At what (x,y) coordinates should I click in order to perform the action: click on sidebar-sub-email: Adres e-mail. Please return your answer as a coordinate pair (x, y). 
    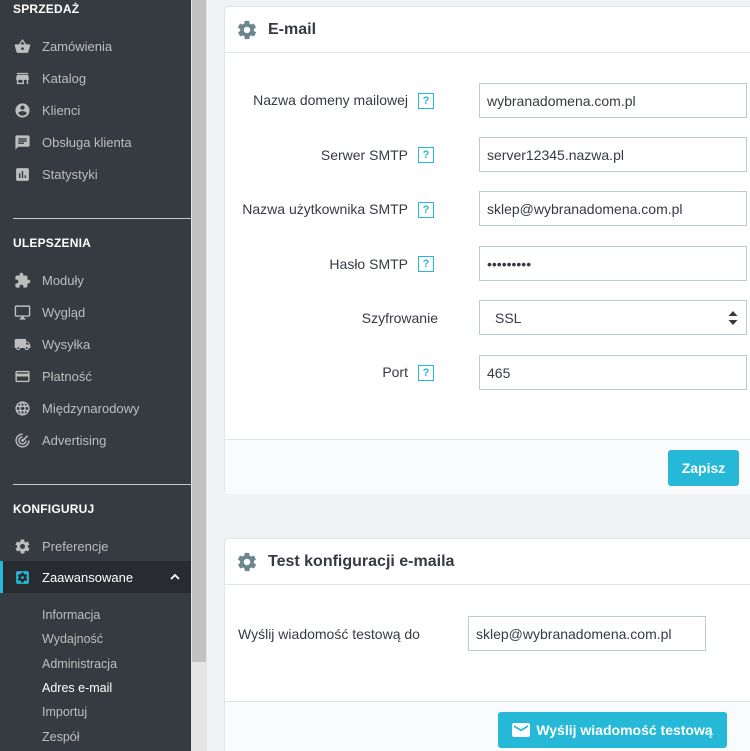
    Looking at the image, I should click on (77, 688).